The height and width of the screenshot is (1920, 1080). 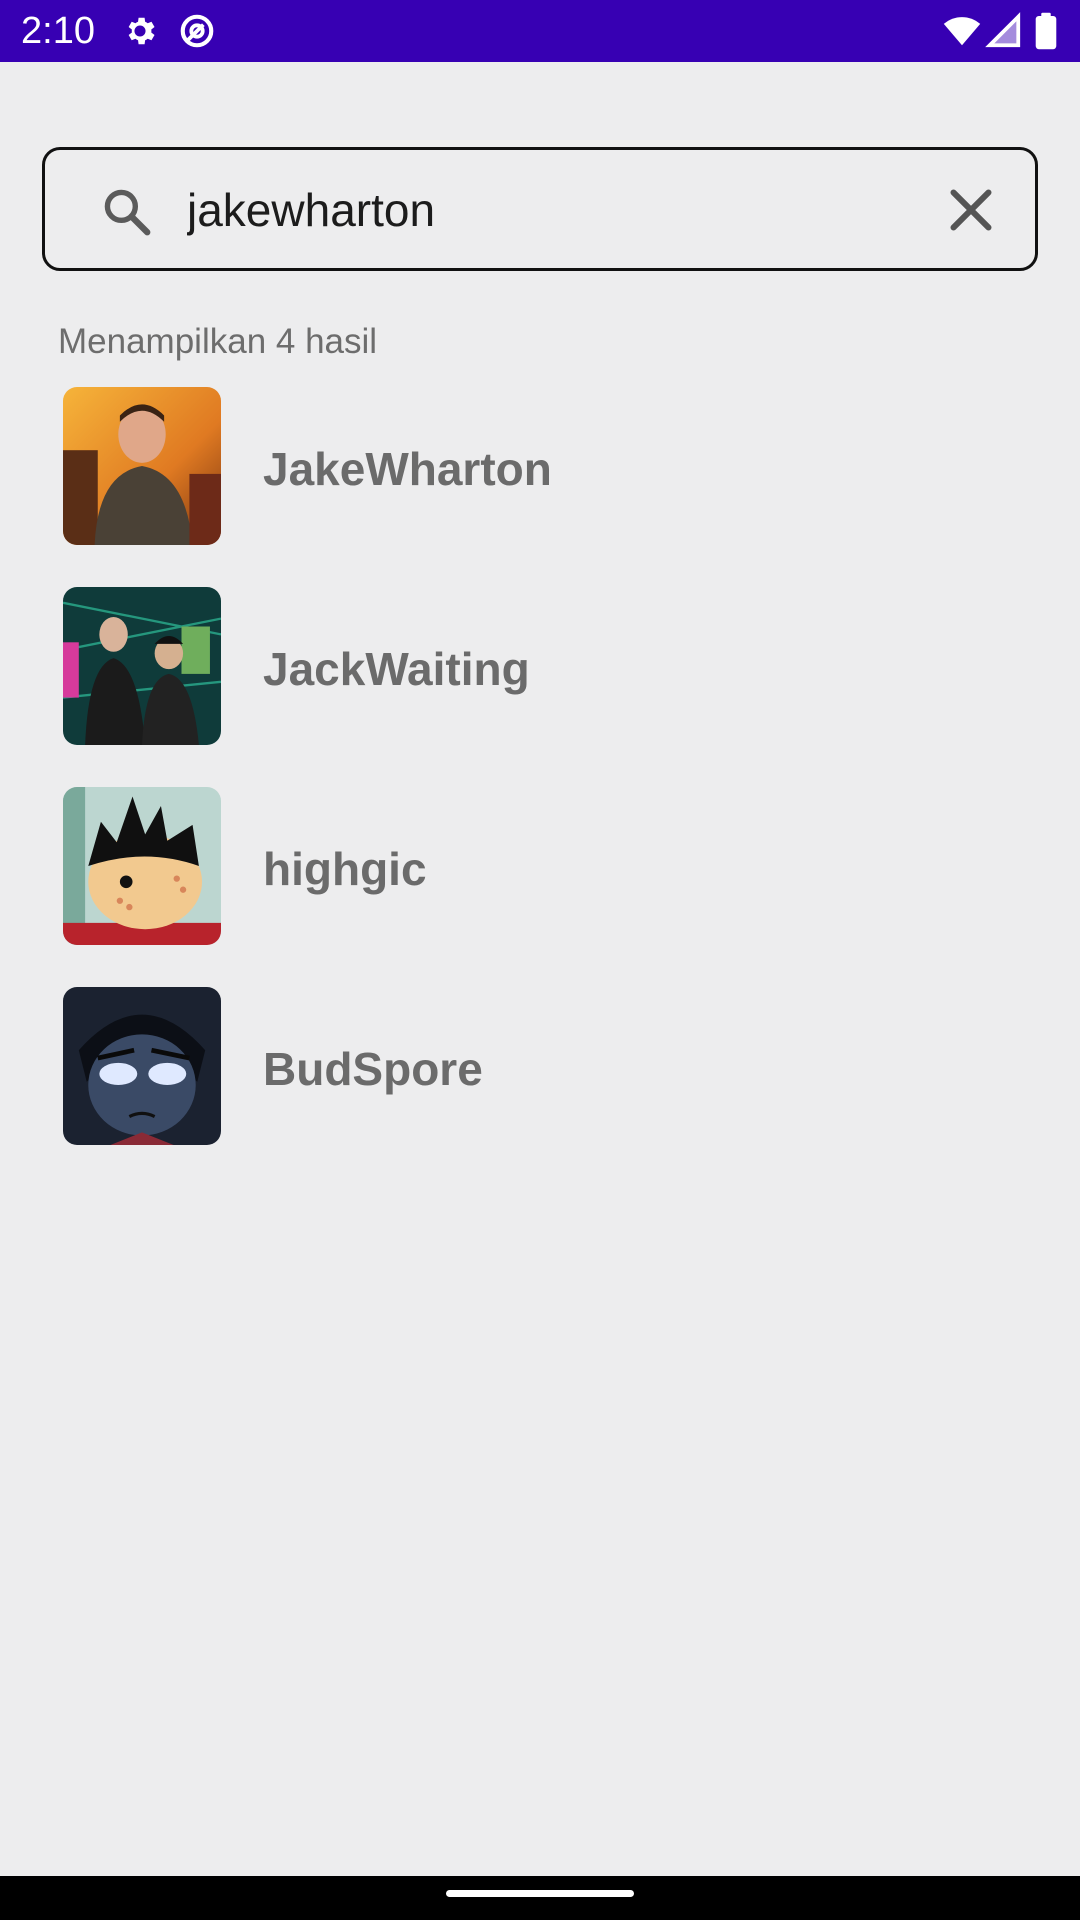 I want to click on status-time: 2:10, so click(x=58, y=31).